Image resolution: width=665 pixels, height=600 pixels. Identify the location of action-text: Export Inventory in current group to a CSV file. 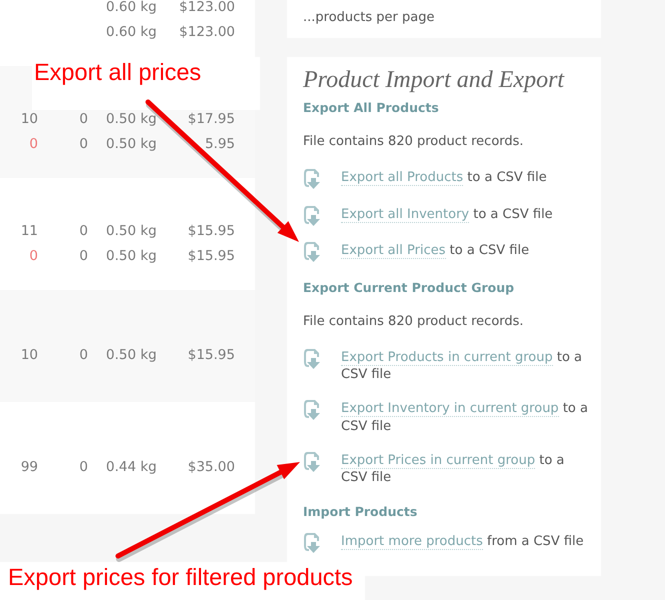
(465, 417).